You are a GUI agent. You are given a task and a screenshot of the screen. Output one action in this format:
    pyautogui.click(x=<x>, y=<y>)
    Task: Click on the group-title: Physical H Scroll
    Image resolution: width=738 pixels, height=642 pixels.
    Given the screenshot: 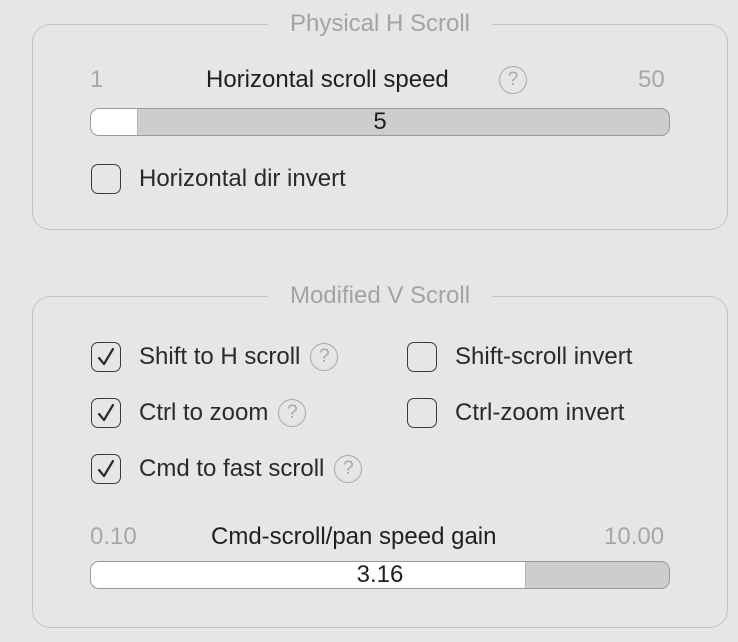 What is the action you would take?
    pyautogui.click(x=380, y=23)
    